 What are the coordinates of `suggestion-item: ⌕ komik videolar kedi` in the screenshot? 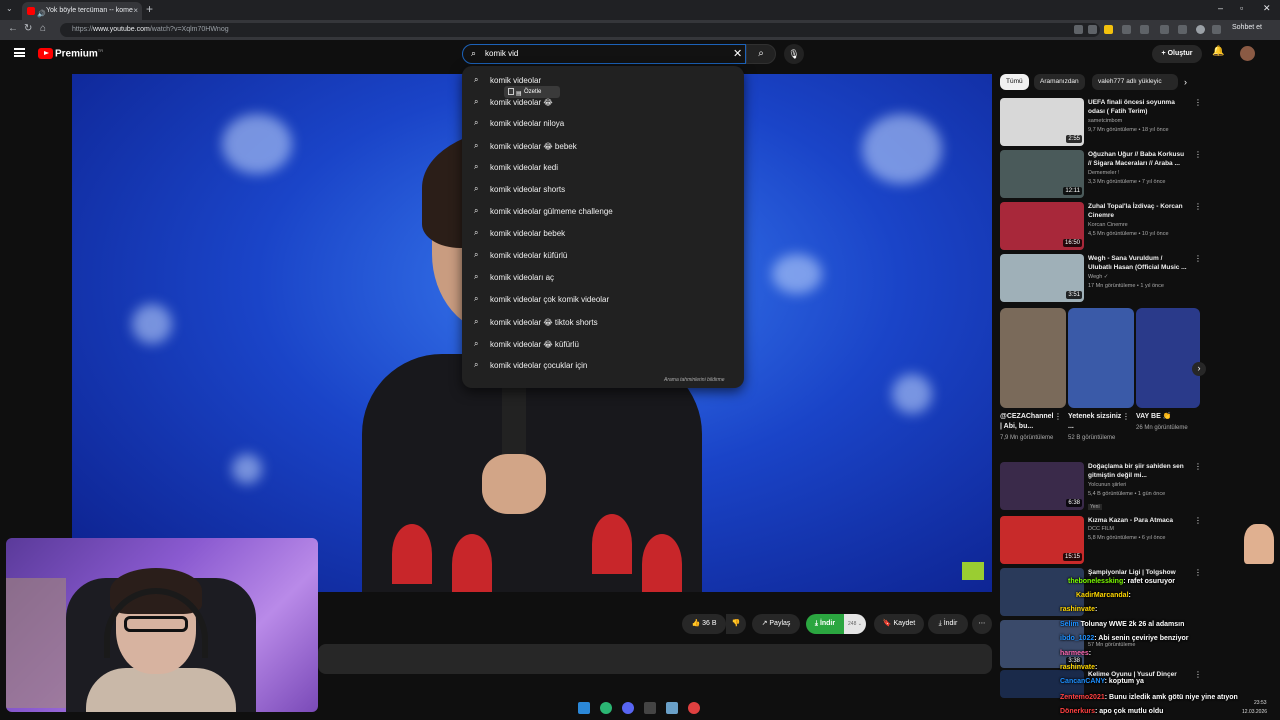 It's located at (603, 168).